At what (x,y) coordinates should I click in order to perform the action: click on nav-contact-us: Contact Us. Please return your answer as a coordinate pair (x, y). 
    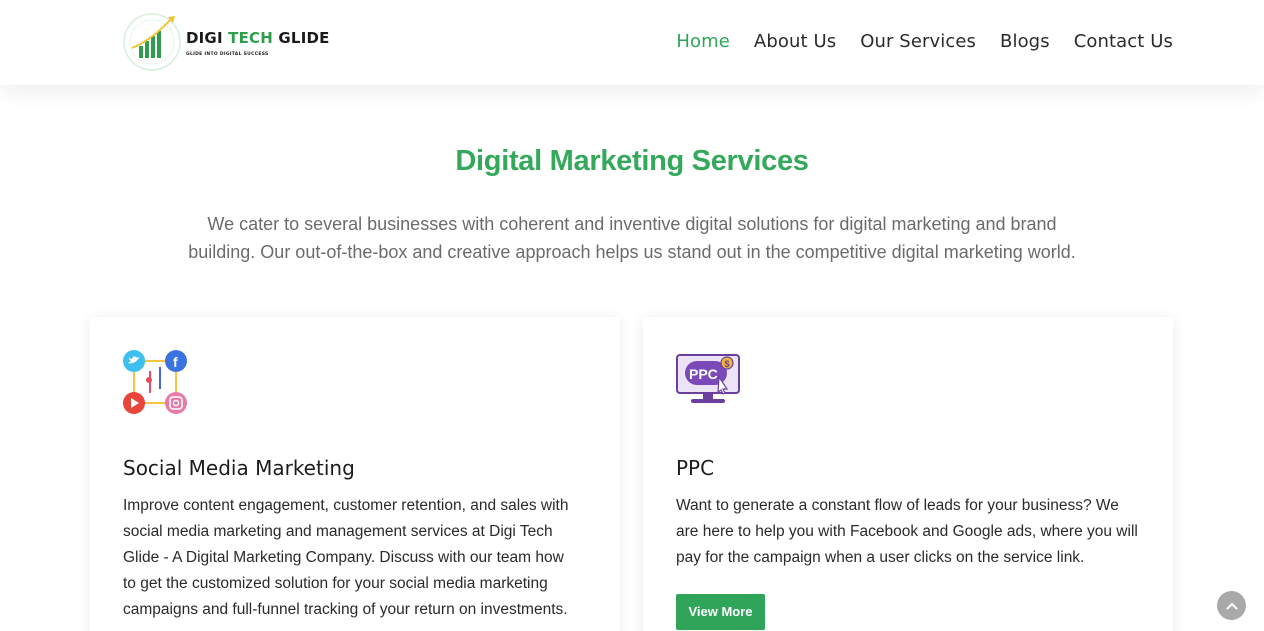
    Looking at the image, I should click on (1123, 41).